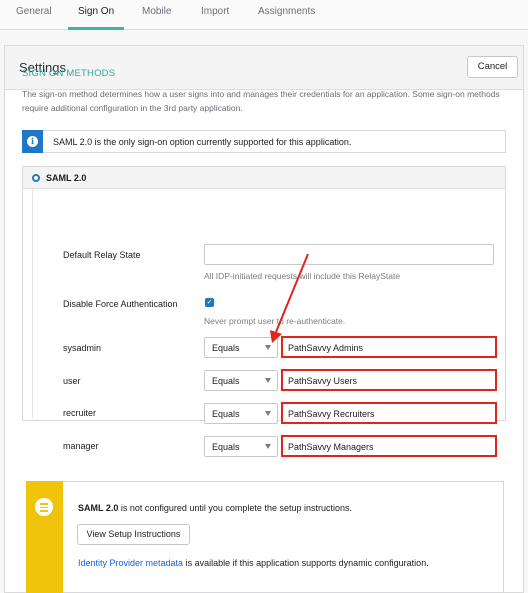 The width and height of the screenshot is (528, 593). What do you see at coordinates (331, 414) in the screenshot?
I see `attribute-value-text: PathSavvy Recruiters` at bounding box center [331, 414].